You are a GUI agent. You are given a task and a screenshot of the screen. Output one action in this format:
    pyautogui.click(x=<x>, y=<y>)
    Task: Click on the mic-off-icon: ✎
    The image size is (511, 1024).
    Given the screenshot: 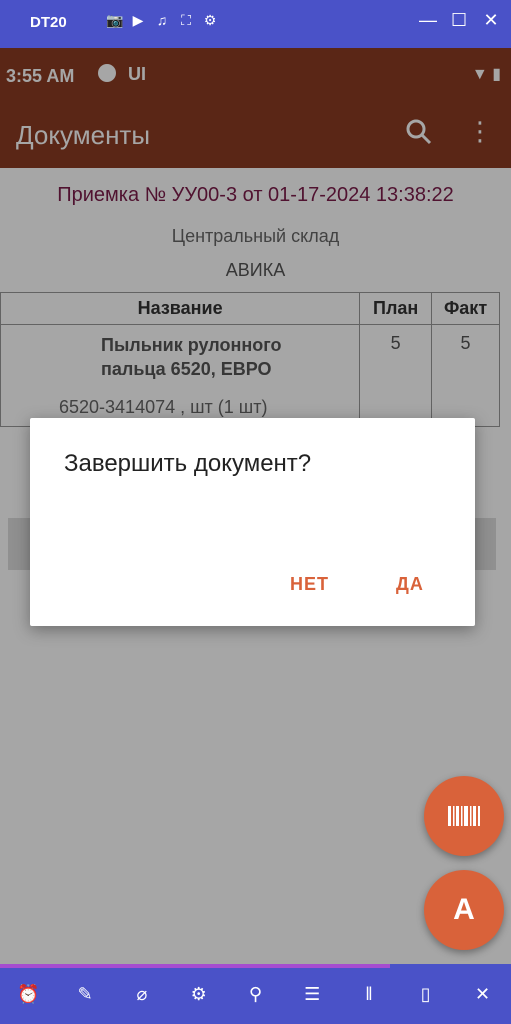 What is the action you would take?
    pyautogui.click(x=85, y=994)
    